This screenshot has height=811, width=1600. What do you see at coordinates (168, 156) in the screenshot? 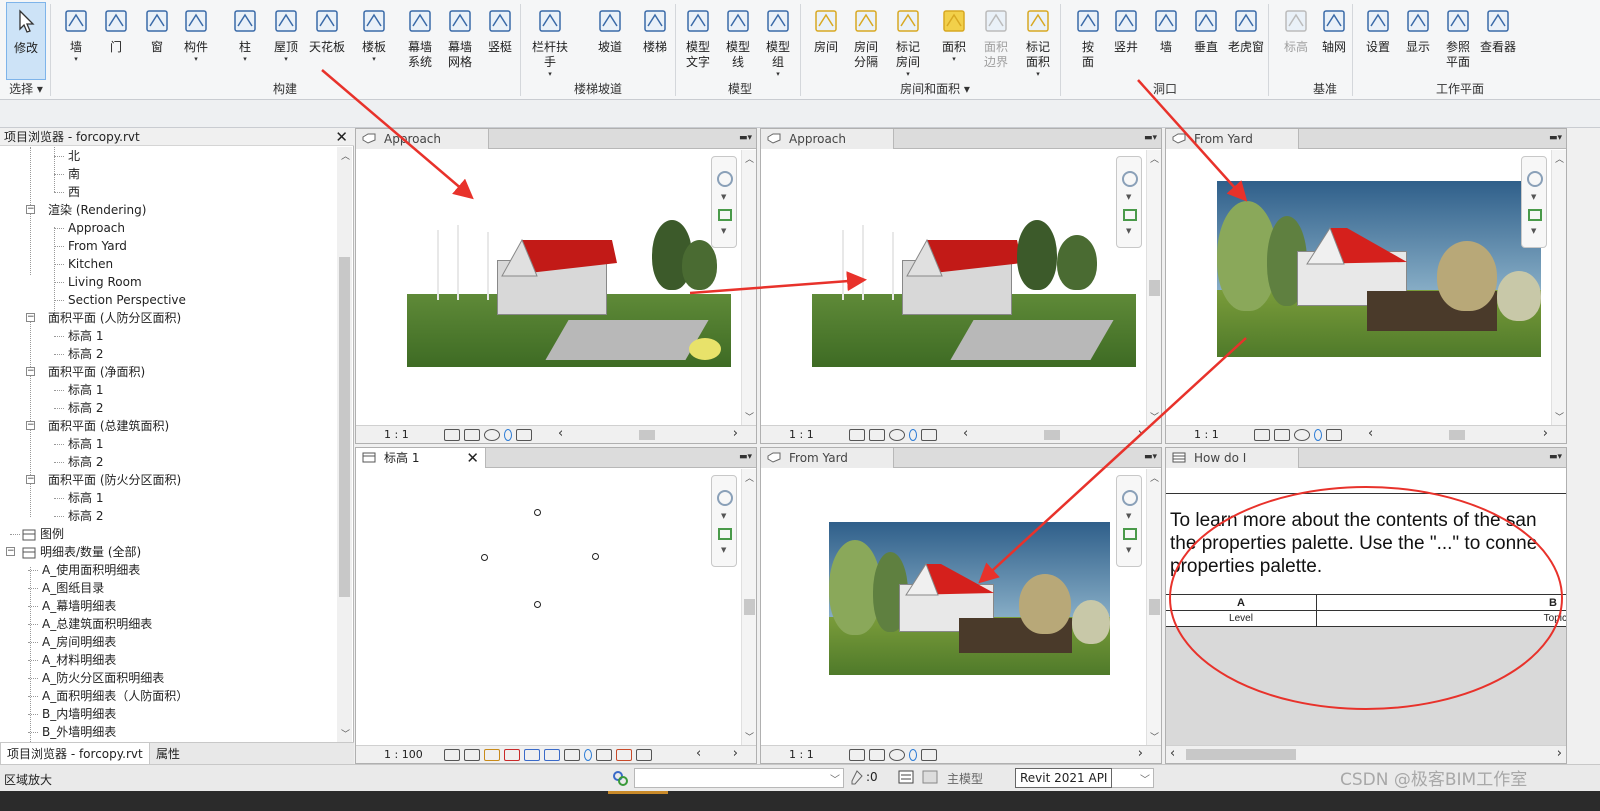
I see `tree-item: 北` at bounding box center [168, 156].